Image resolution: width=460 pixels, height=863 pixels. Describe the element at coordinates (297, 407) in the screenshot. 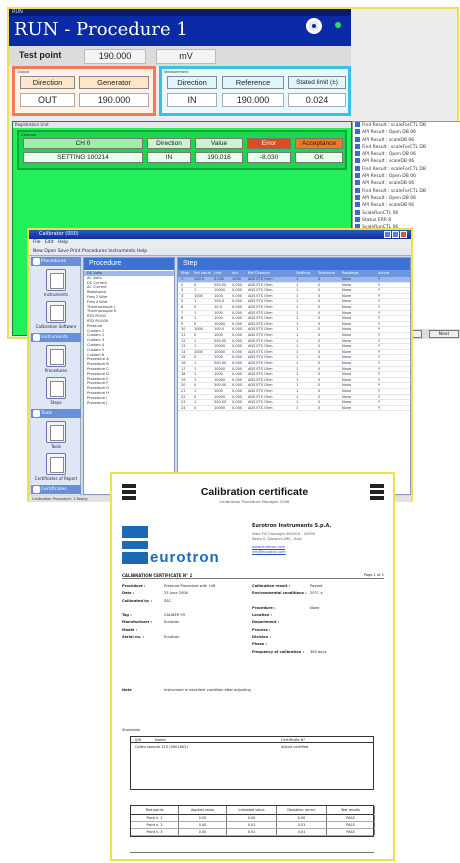

I see `step-cell: 1` at that location.